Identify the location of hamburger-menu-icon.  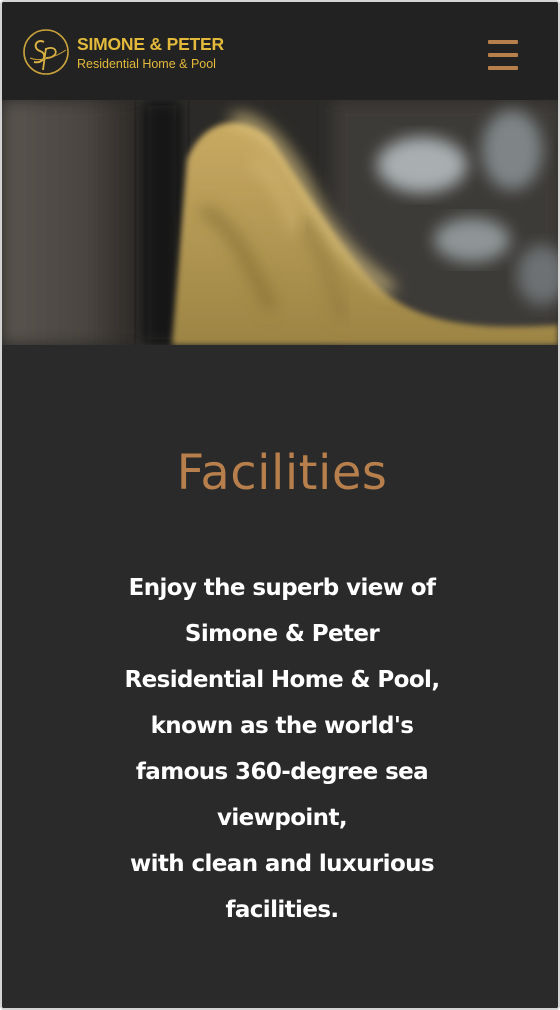
(503, 55).